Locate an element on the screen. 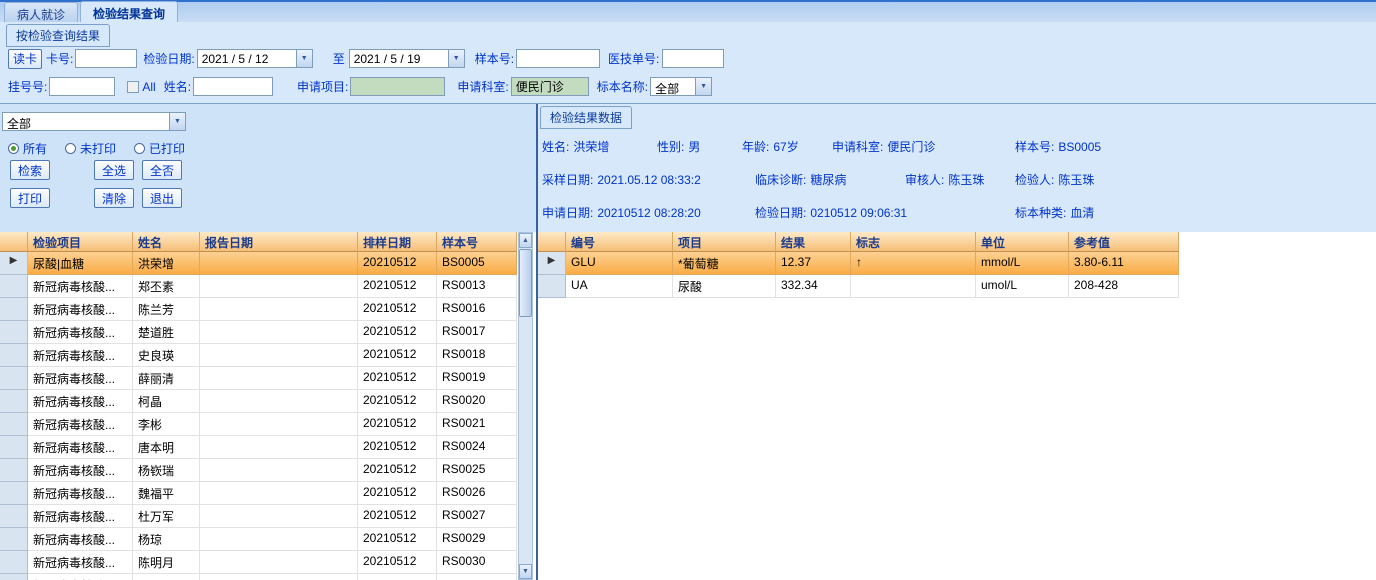  sample-no-input is located at coordinates (558, 58).